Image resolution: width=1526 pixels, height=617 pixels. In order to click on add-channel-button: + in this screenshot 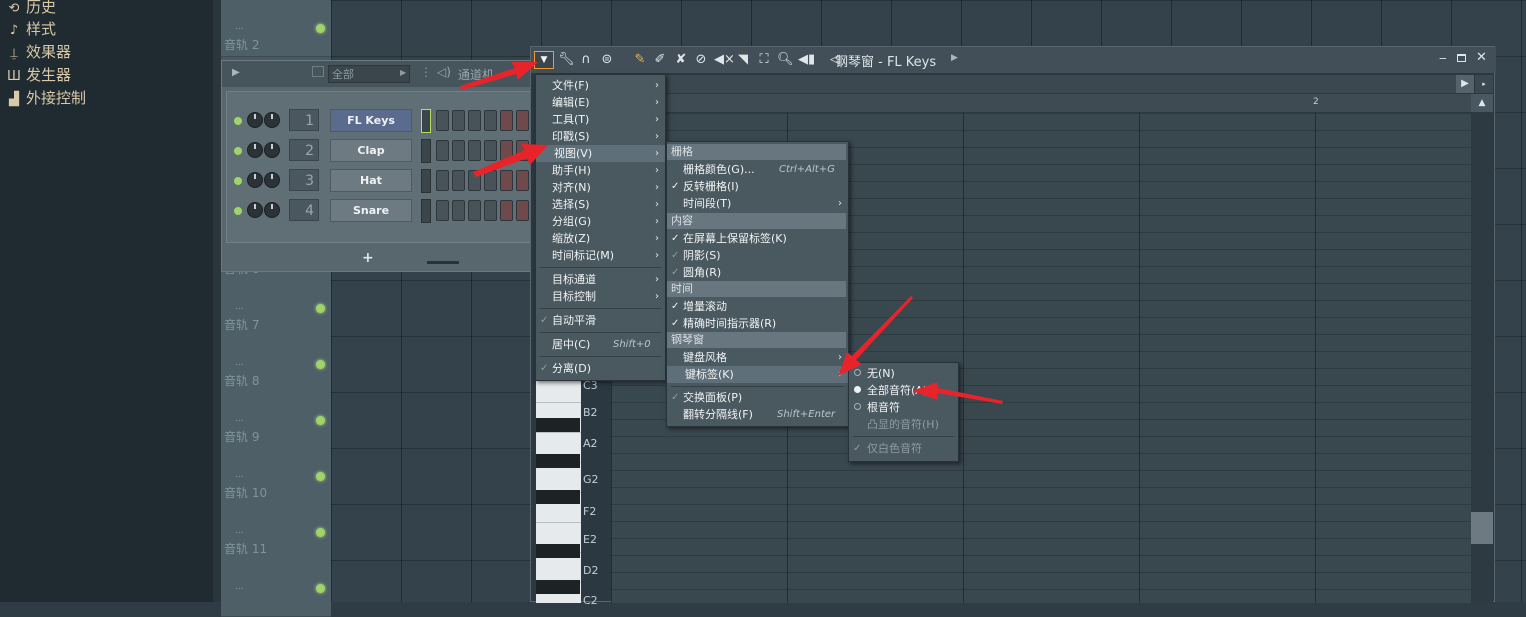, I will do `click(368, 258)`.